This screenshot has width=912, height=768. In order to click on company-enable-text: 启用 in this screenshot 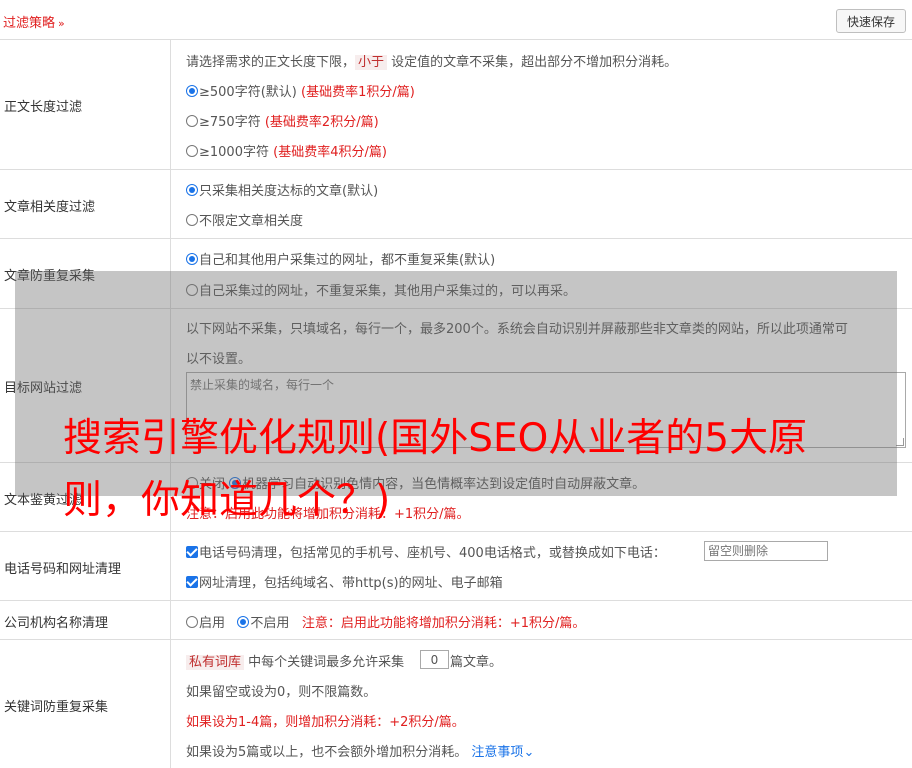, I will do `click(212, 623)`.